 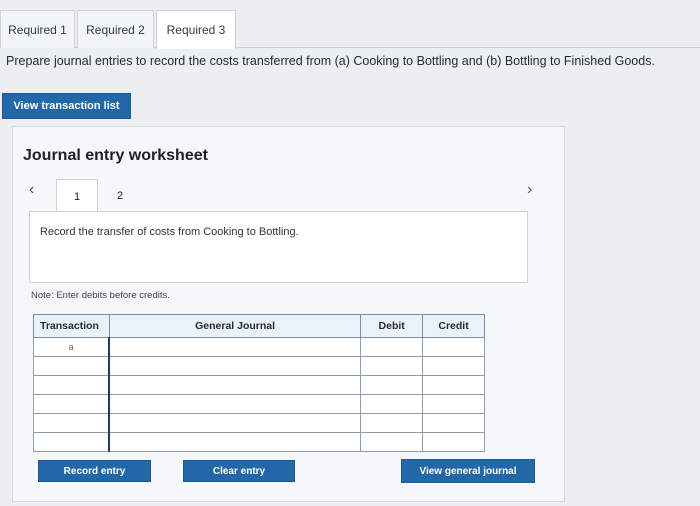 What do you see at coordinates (71, 347) in the screenshot?
I see `transaction-cell: a` at bounding box center [71, 347].